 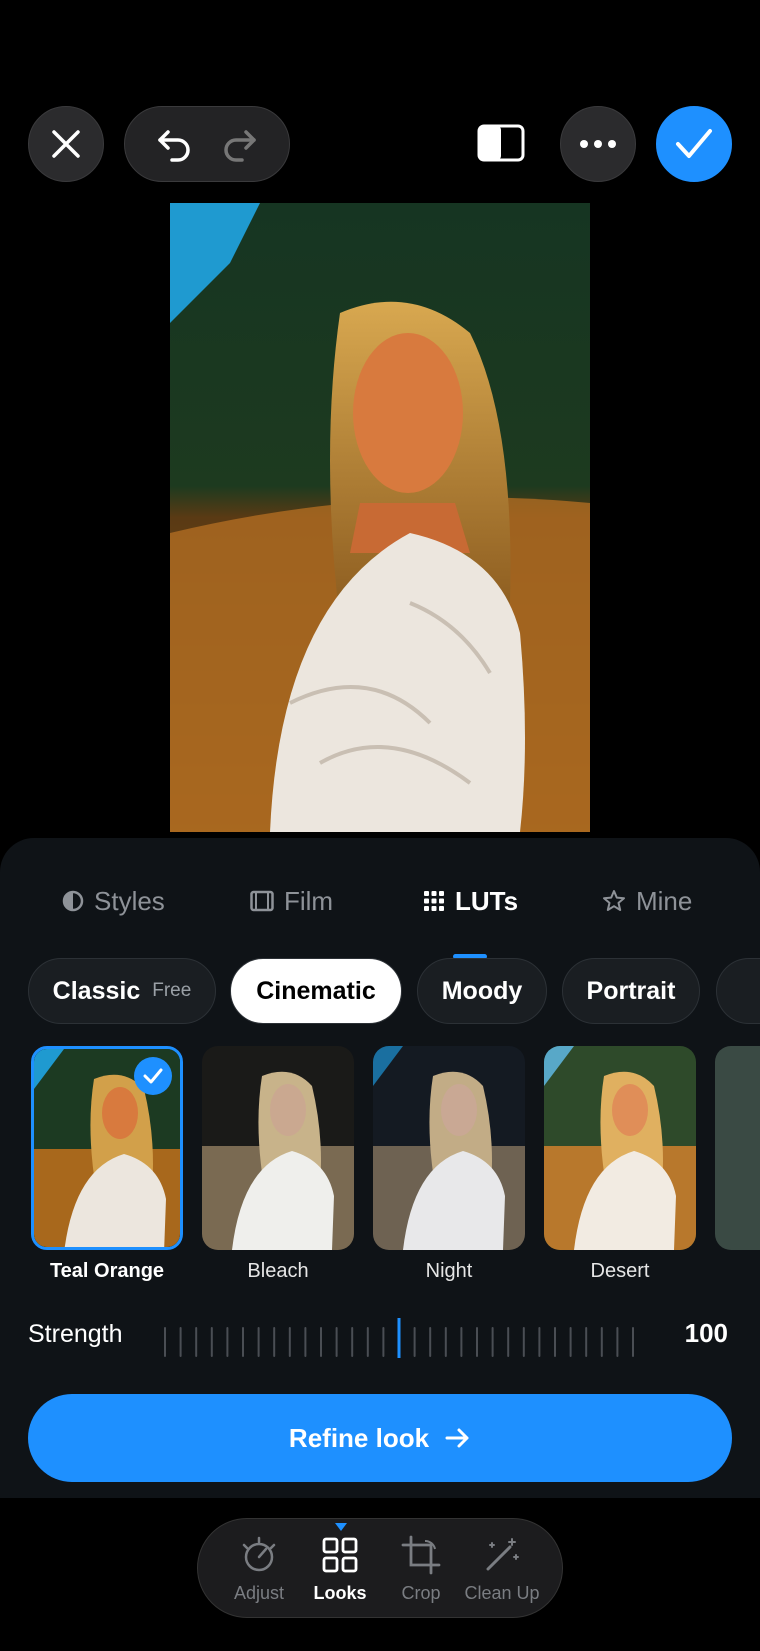 I want to click on tab-label: LUTs, so click(x=487, y=900).